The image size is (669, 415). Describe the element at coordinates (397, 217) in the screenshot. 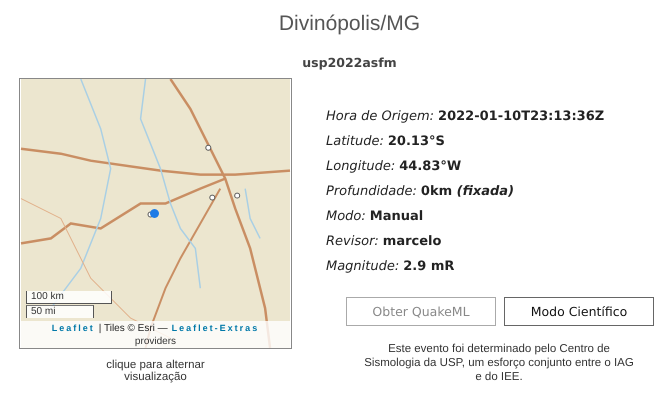

I see `field-value: Manual` at that location.